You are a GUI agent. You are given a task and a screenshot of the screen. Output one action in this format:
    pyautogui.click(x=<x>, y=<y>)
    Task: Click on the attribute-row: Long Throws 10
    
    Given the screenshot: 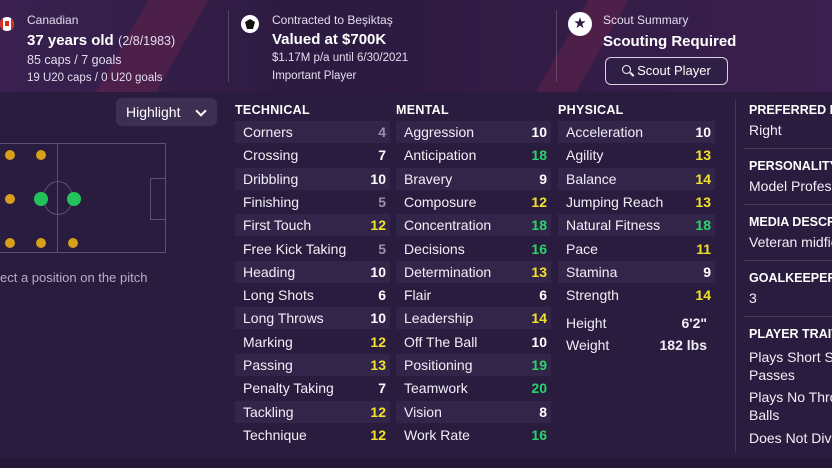 What is the action you would take?
    pyautogui.click(x=312, y=318)
    